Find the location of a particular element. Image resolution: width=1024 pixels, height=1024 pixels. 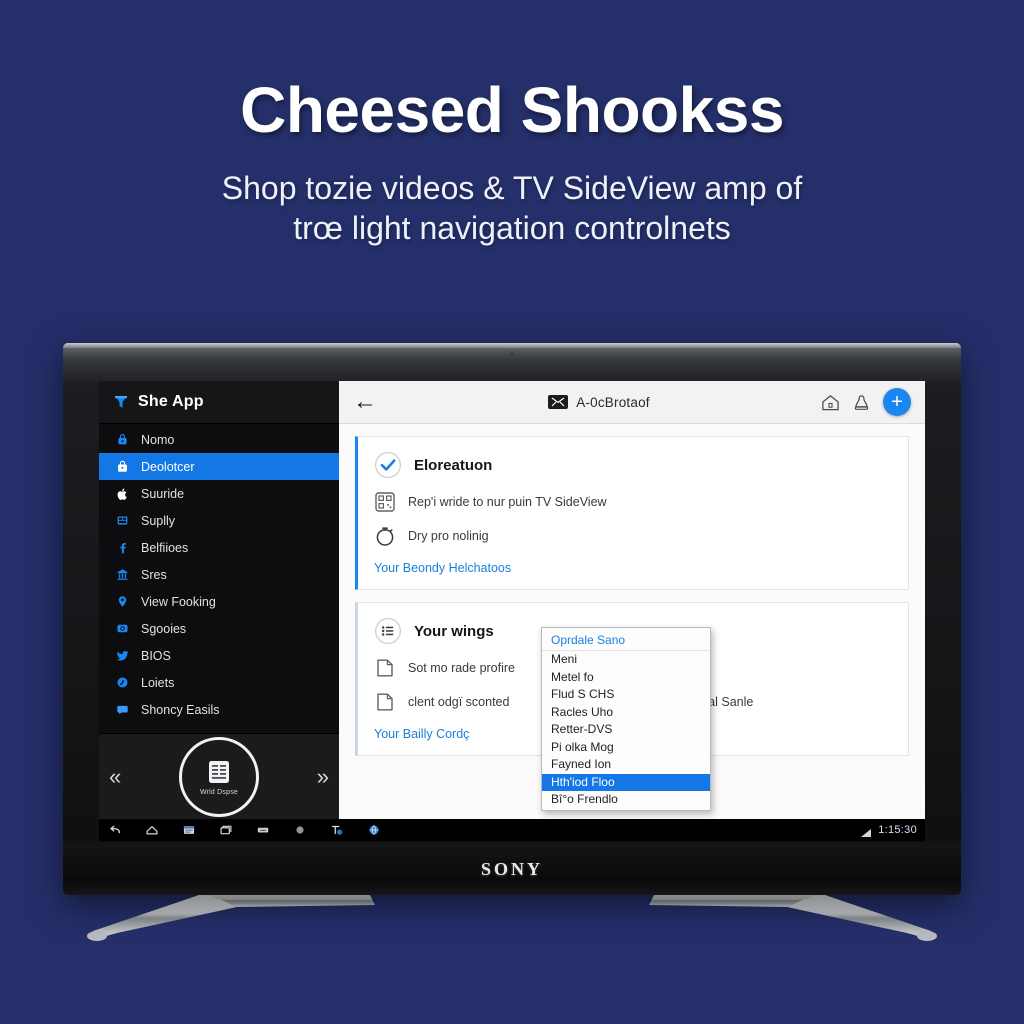

card-title: Eloreatuon is located at coordinates (453, 465).